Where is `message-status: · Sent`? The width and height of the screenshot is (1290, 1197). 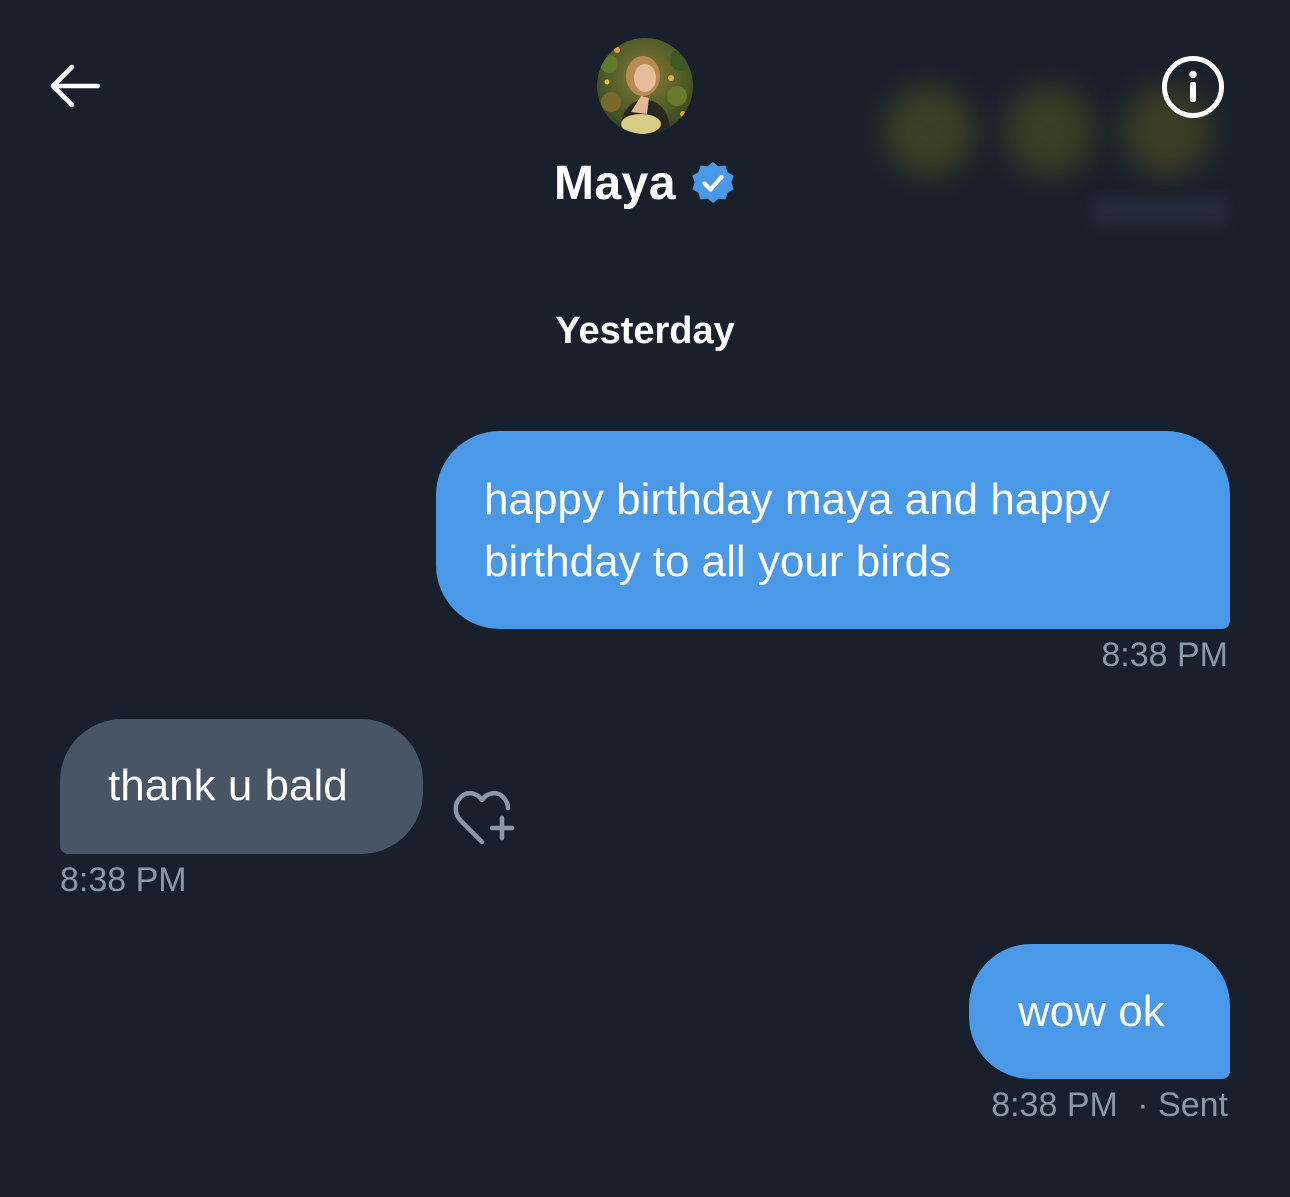 message-status: · Sent is located at coordinates (1182, 1105).